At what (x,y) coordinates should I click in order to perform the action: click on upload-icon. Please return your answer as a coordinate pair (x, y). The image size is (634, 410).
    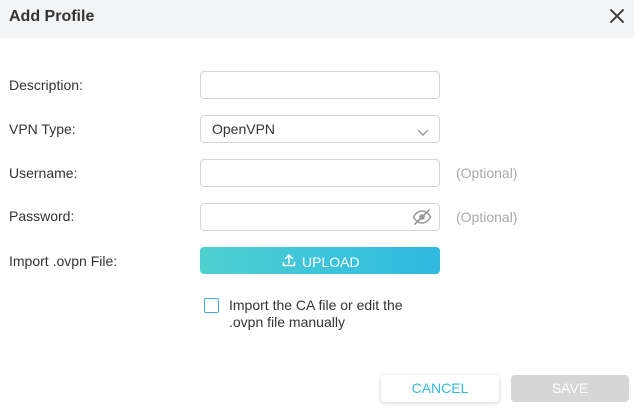
    Looking at the image, I should click on (292, 261).